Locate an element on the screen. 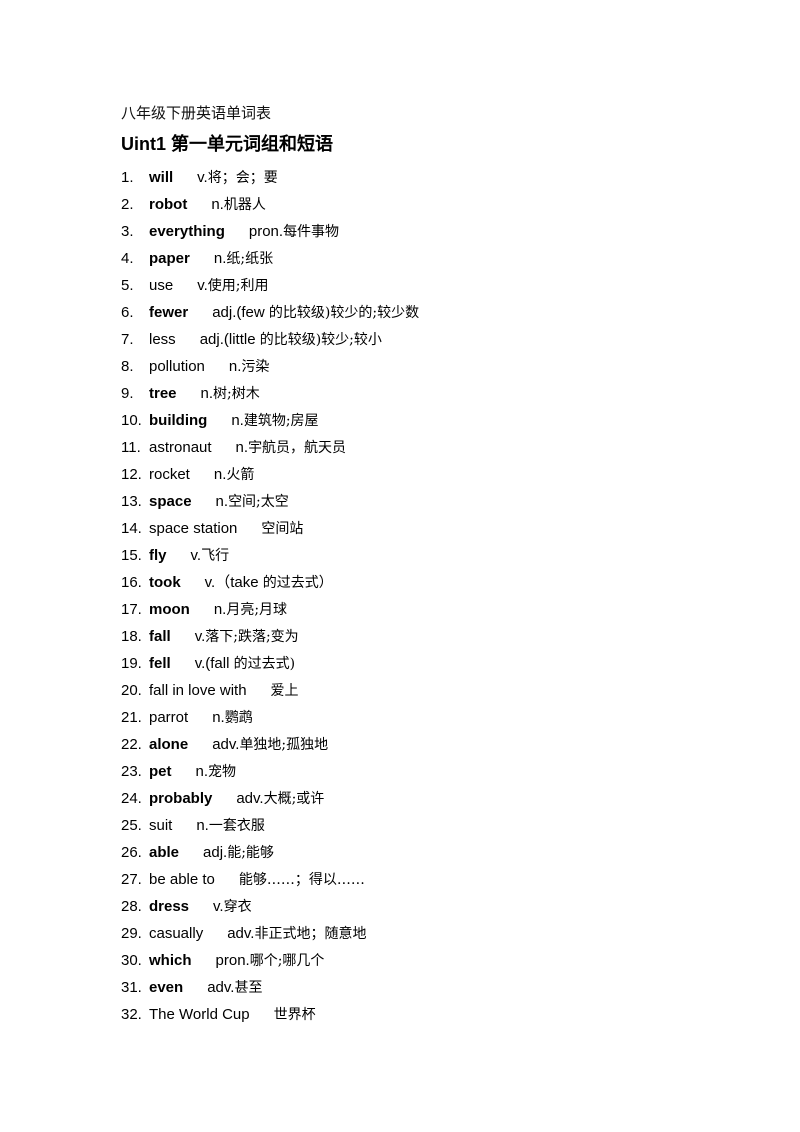 This screenshot has height=1132, width=800. item-definition: n.污染 is located at coordinates (249, 366).